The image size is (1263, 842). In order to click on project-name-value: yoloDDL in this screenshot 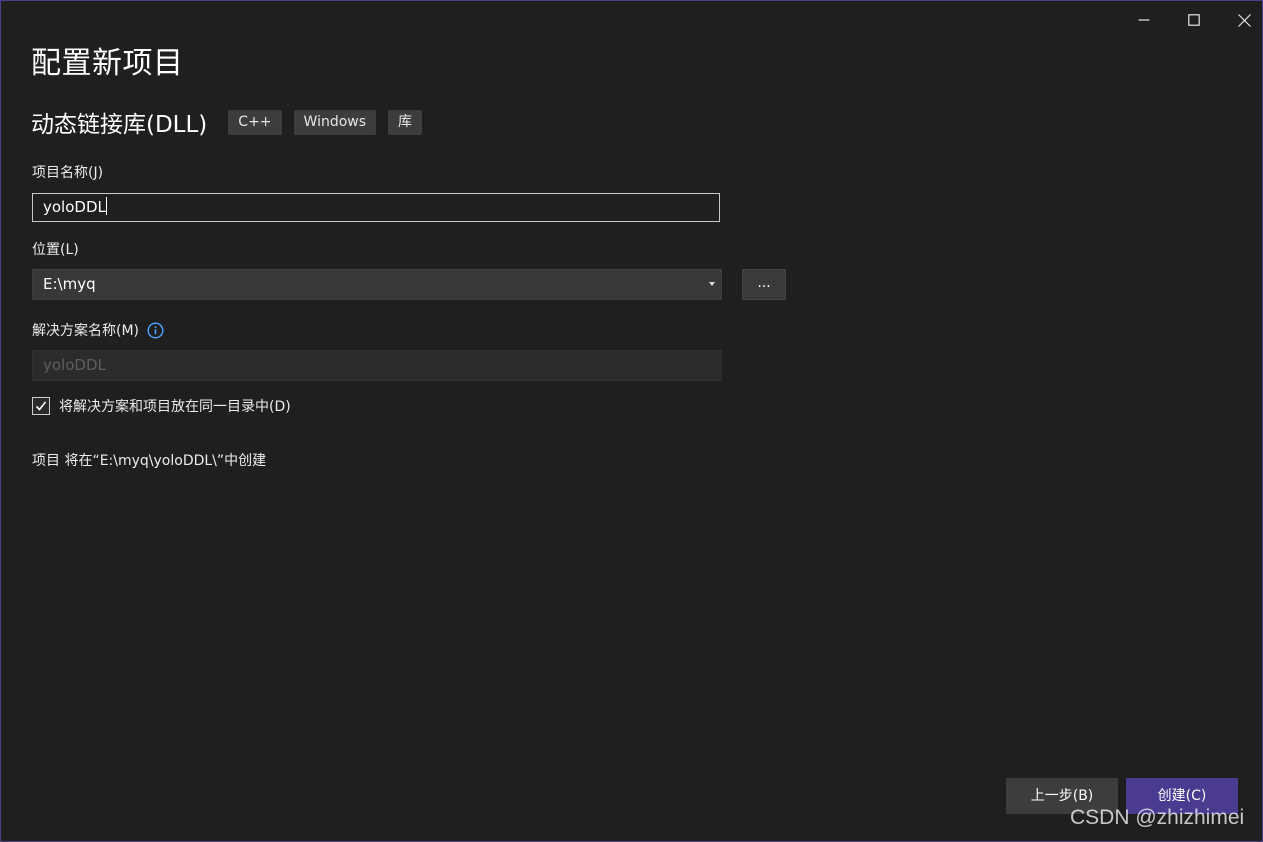, I will do `click(74, 207)`.